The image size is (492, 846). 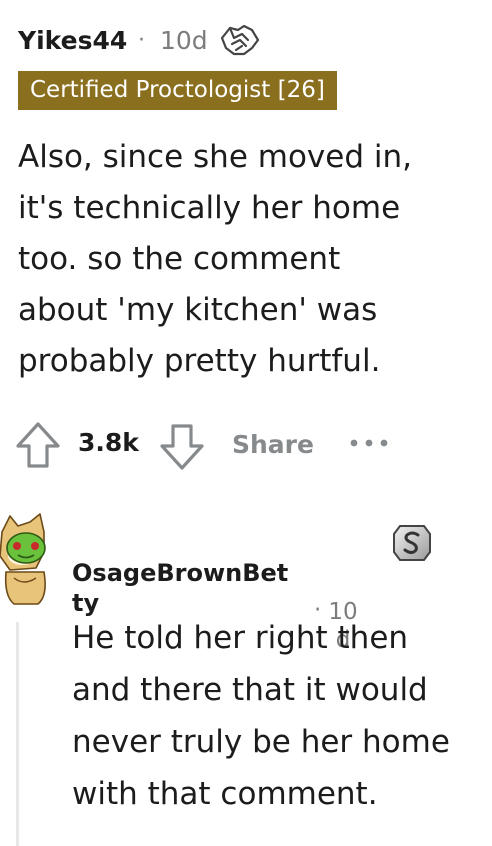 I want to click on downvote-arrow-icon, so click(x=182, y=446).